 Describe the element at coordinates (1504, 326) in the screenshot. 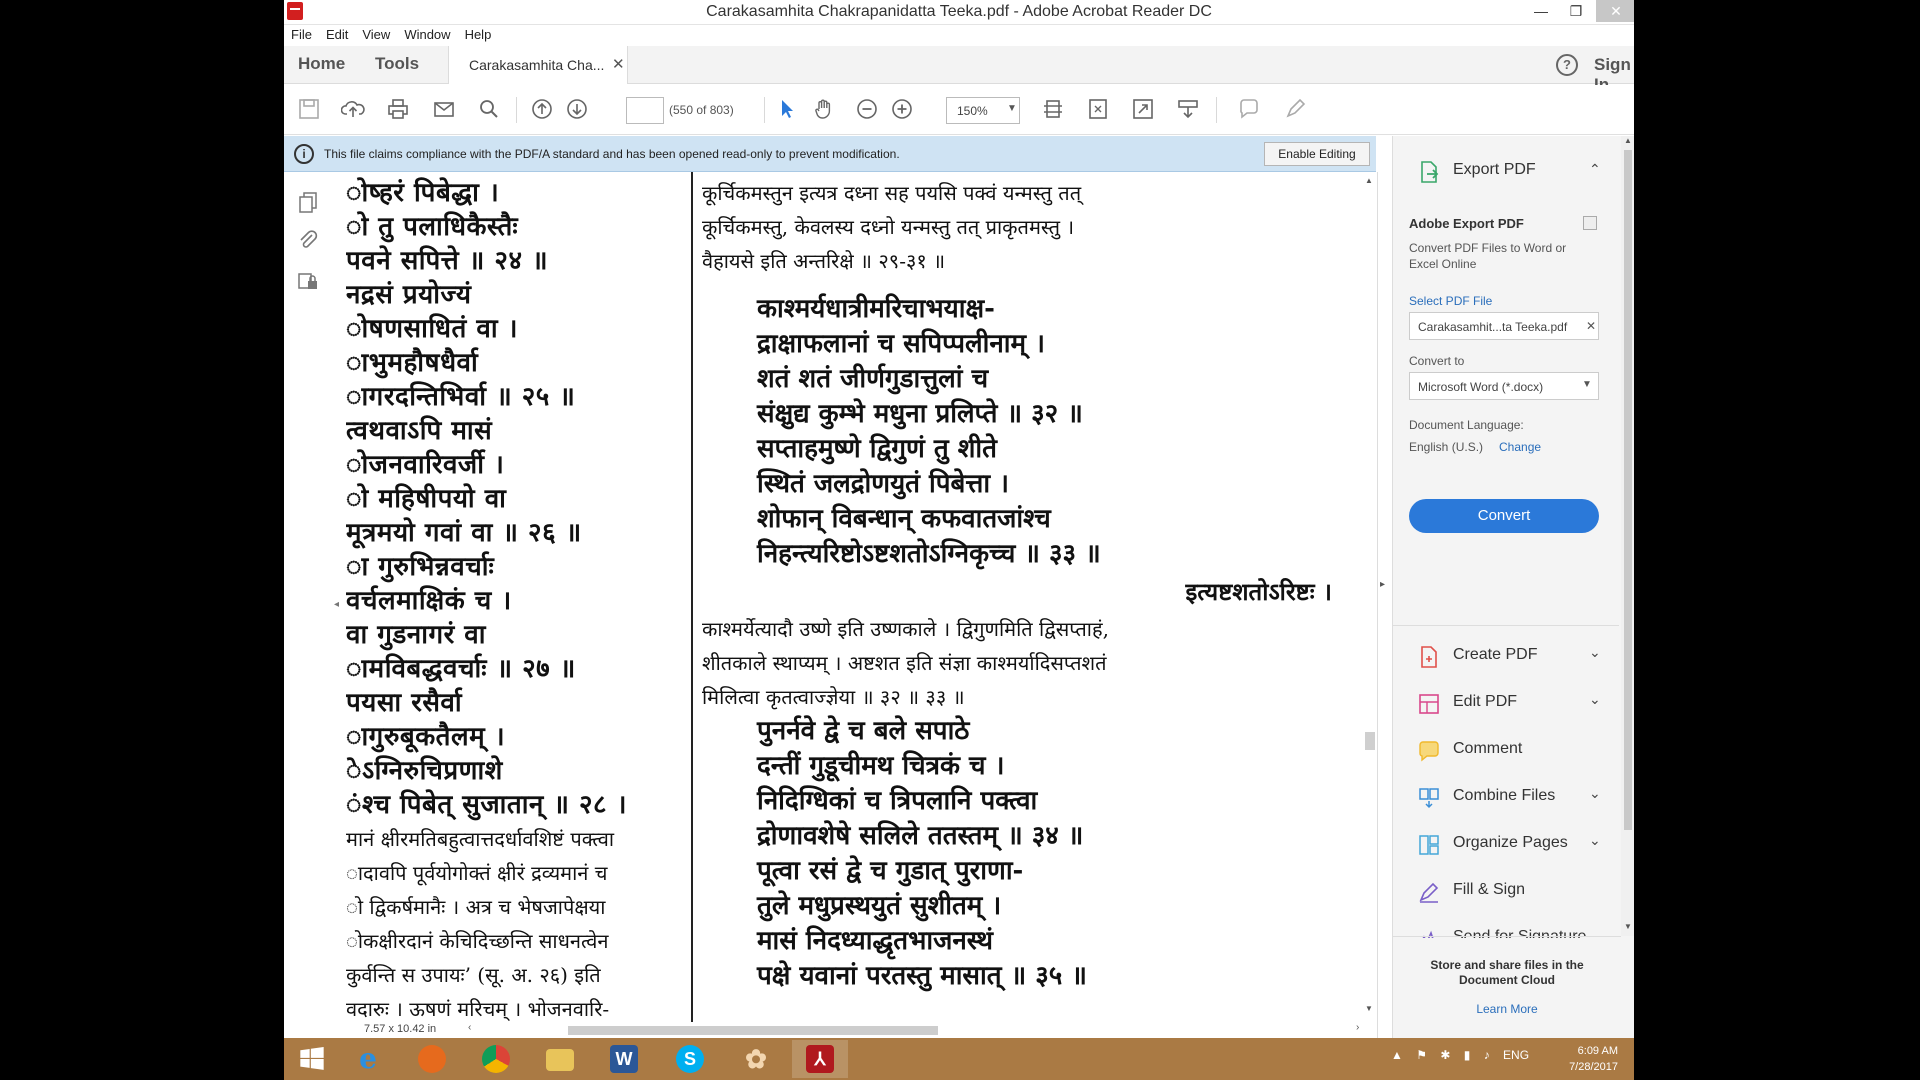

I see `selected-file-field: Carakasamhit...ta Teeka.pdf ✕` at that location.